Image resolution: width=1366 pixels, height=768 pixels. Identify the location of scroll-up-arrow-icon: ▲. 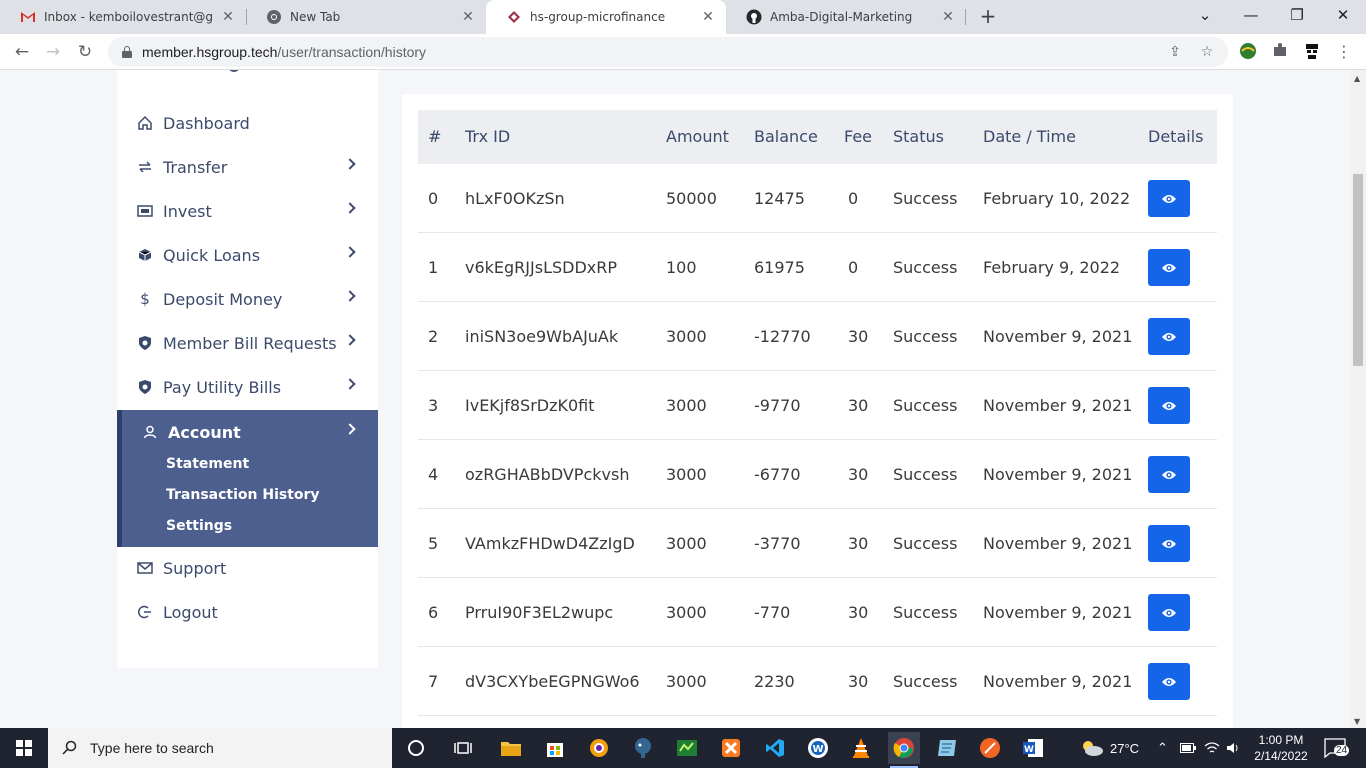
(1357, 78).